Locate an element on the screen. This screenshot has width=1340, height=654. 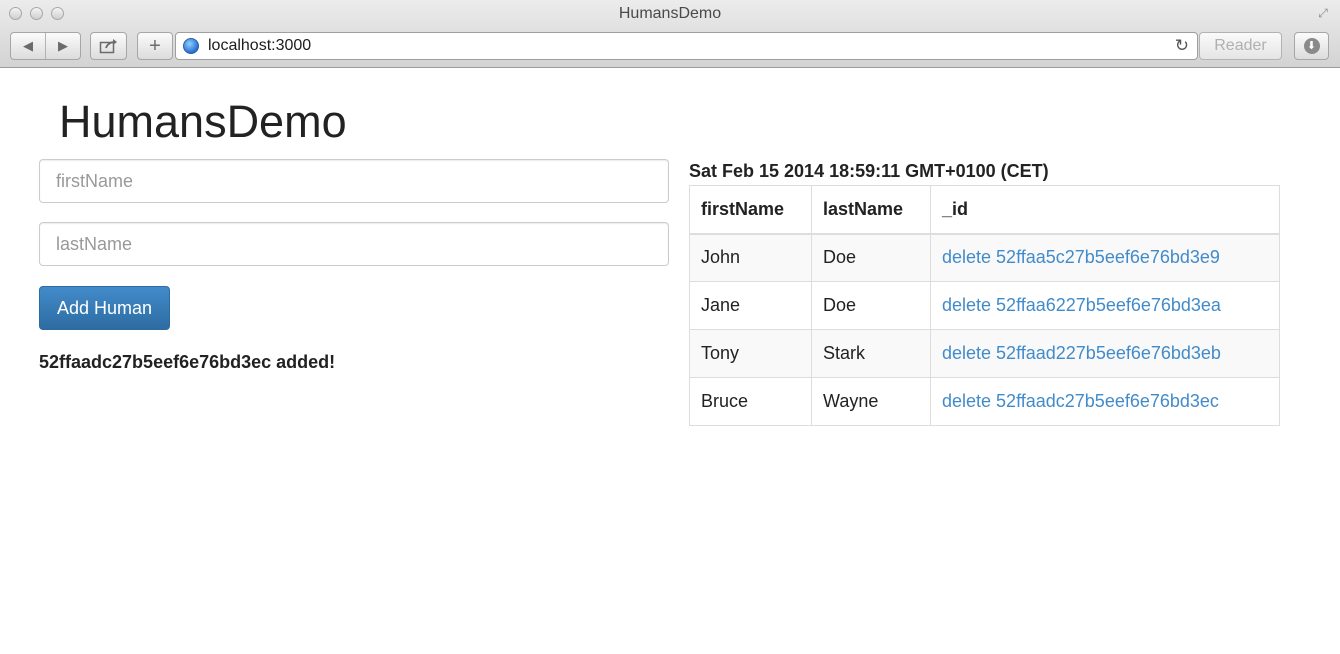
table-header-row: firstName lastName _id is located at coordinates (984, 210).